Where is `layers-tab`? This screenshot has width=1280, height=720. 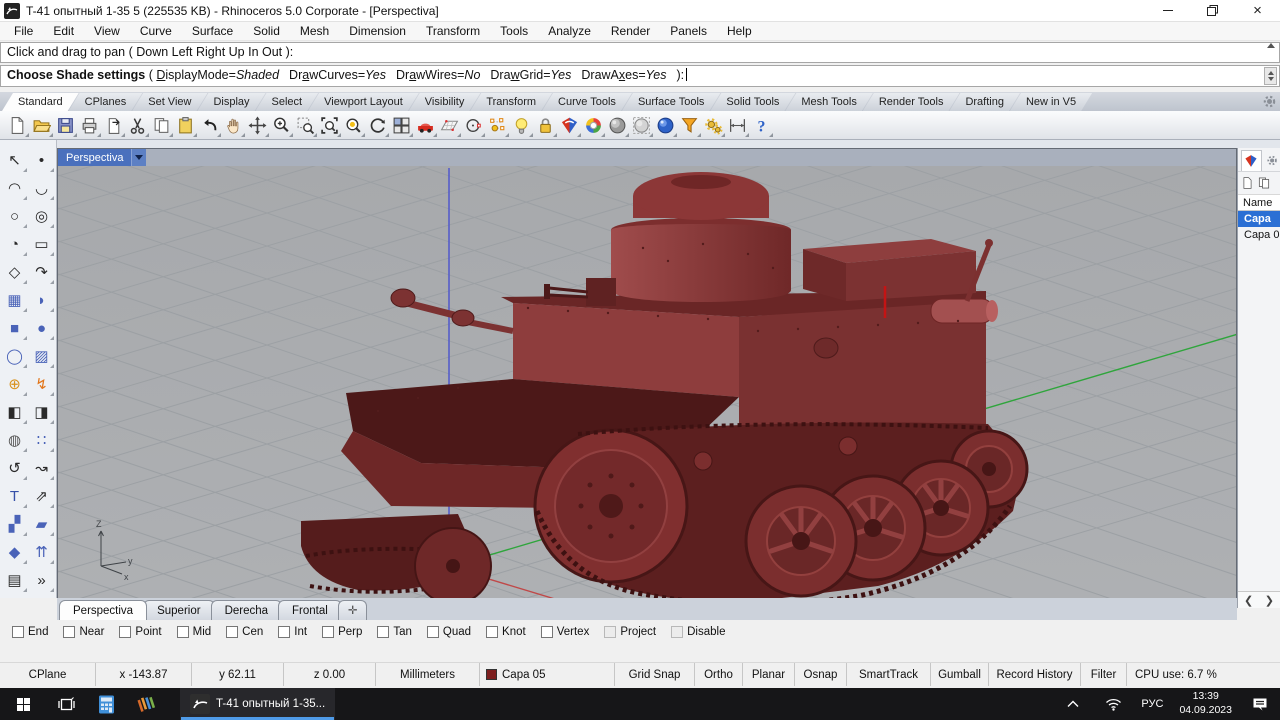
layers-tab is located at coordinates (1251, 160).